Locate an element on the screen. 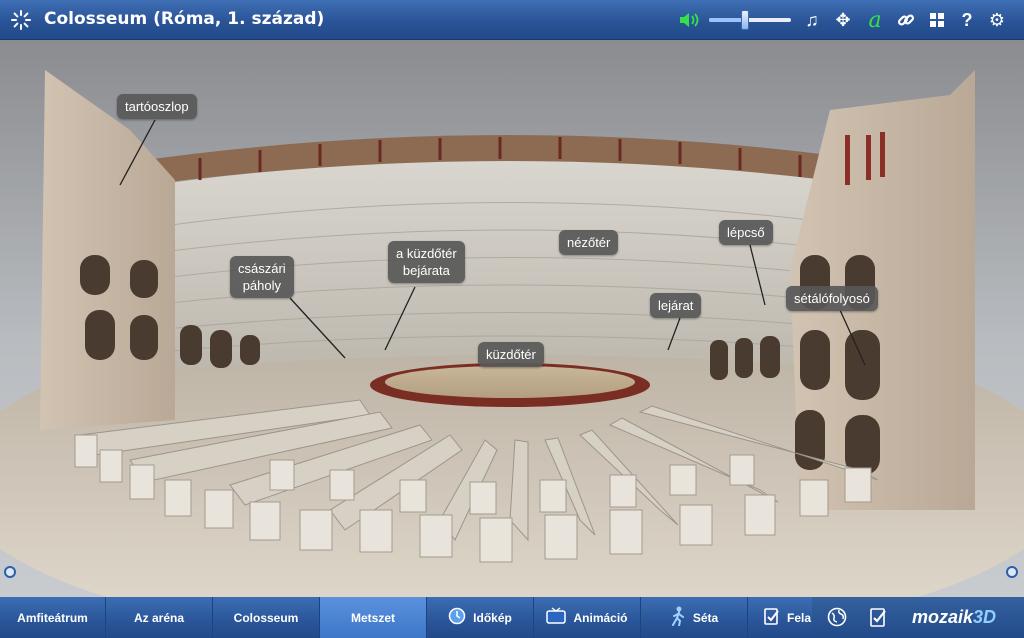  tab-animacio: Animáció is located at coordinates (587, 617).